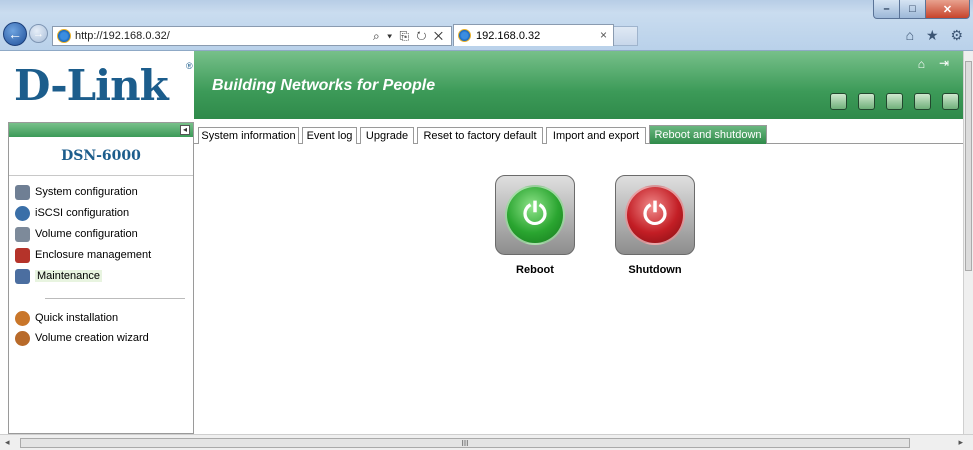  What do you see at coordinates (115, 298) in the screenshot?
I see `sidebar-divider` at bounding box center [115, 298].